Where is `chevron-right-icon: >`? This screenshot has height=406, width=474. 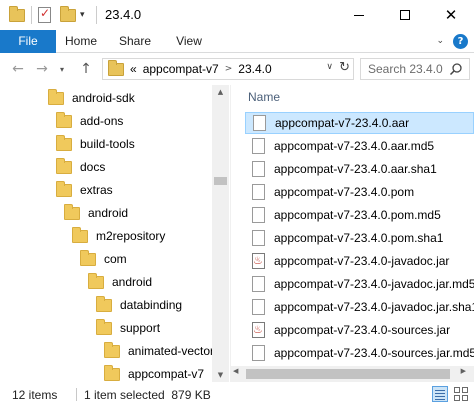 chevron-right-icon: > is located at coordinates (229, 69).